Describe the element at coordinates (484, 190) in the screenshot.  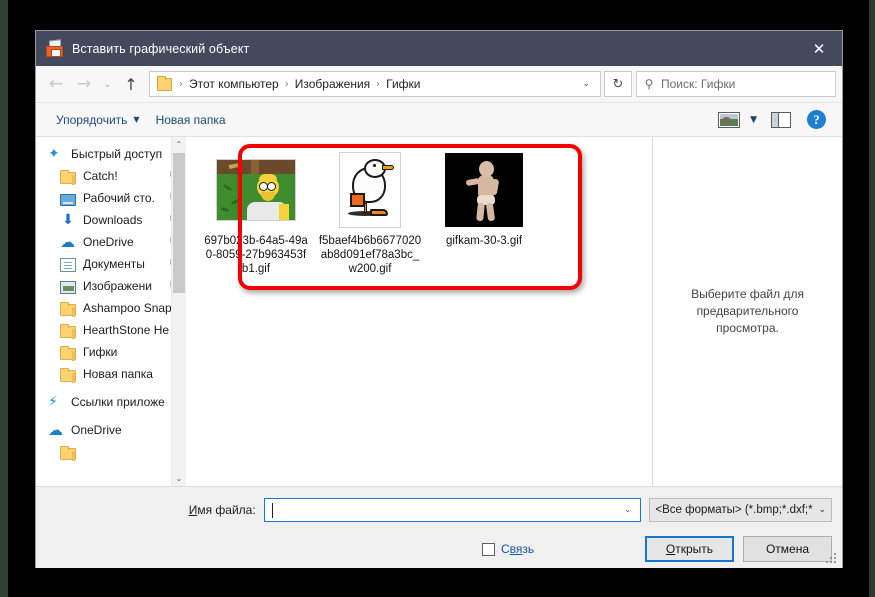
I see `dancing-baby-thumbnail` at that location.